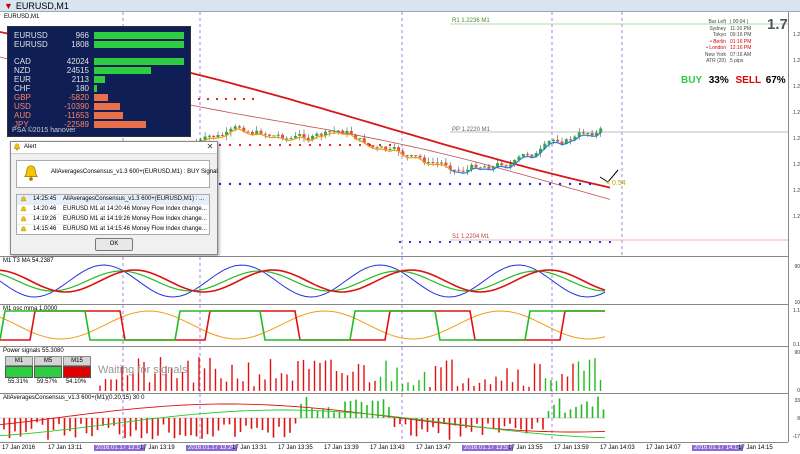 The width and height of the screenshot is (800, 454). Describe the element at coordinates (22, 79) in the screenshot. I see `psa-currency: EUR` at that location.